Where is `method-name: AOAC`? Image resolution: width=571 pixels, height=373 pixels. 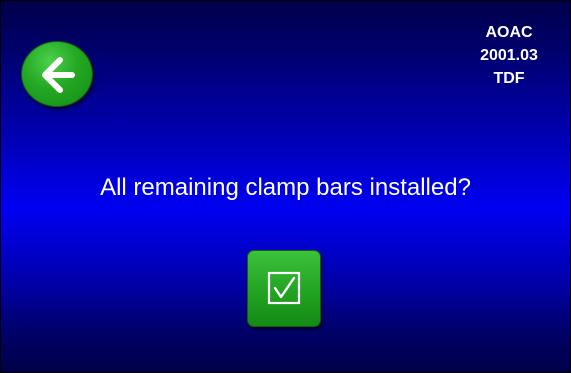
method-name: AOAC is located at coordinates (509, 32).